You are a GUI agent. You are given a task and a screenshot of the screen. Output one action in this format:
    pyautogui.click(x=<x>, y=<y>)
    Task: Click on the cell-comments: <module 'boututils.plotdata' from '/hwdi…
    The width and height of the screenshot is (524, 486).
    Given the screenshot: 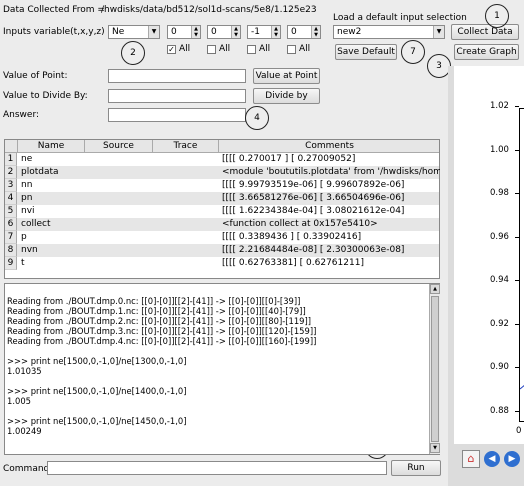 What is the action you would take?
    pyautogui.click(x=329, y=172)
    